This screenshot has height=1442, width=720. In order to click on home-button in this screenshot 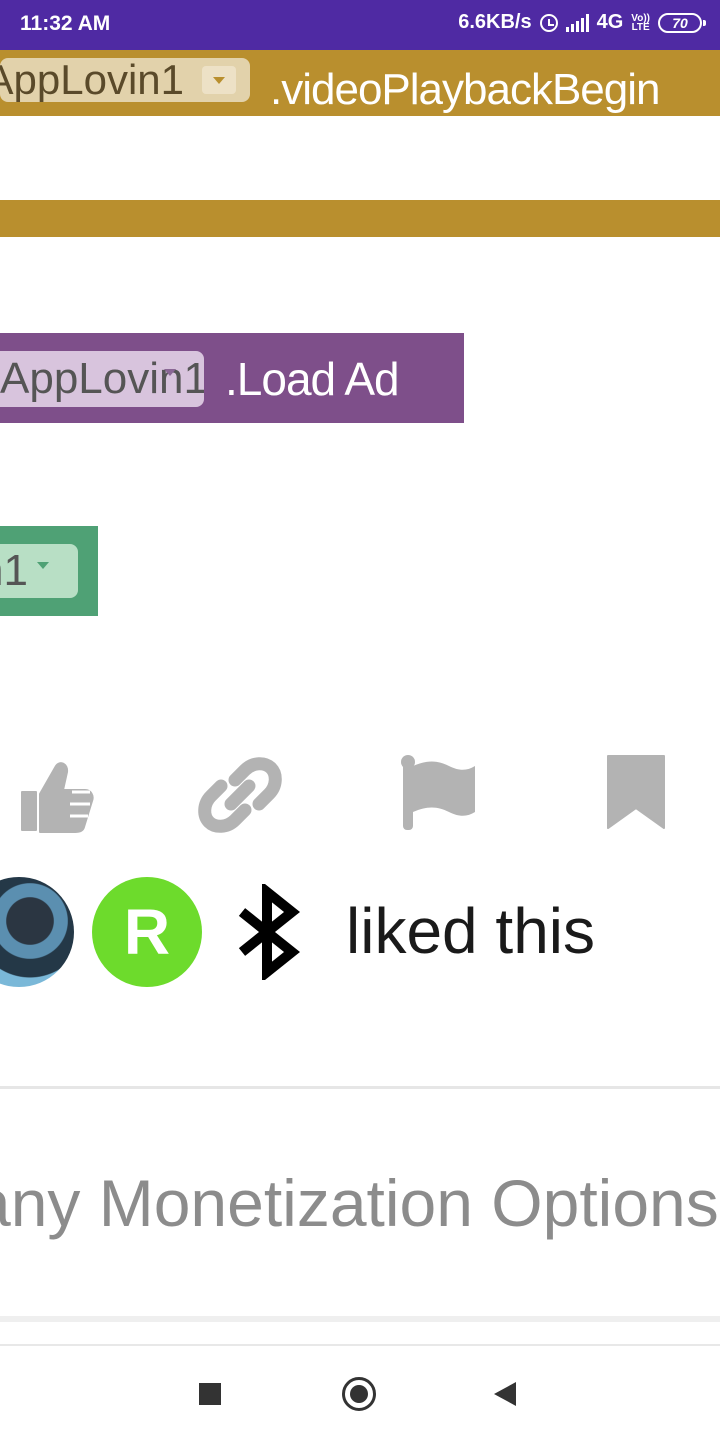, I will do `click(359, 1394)`.